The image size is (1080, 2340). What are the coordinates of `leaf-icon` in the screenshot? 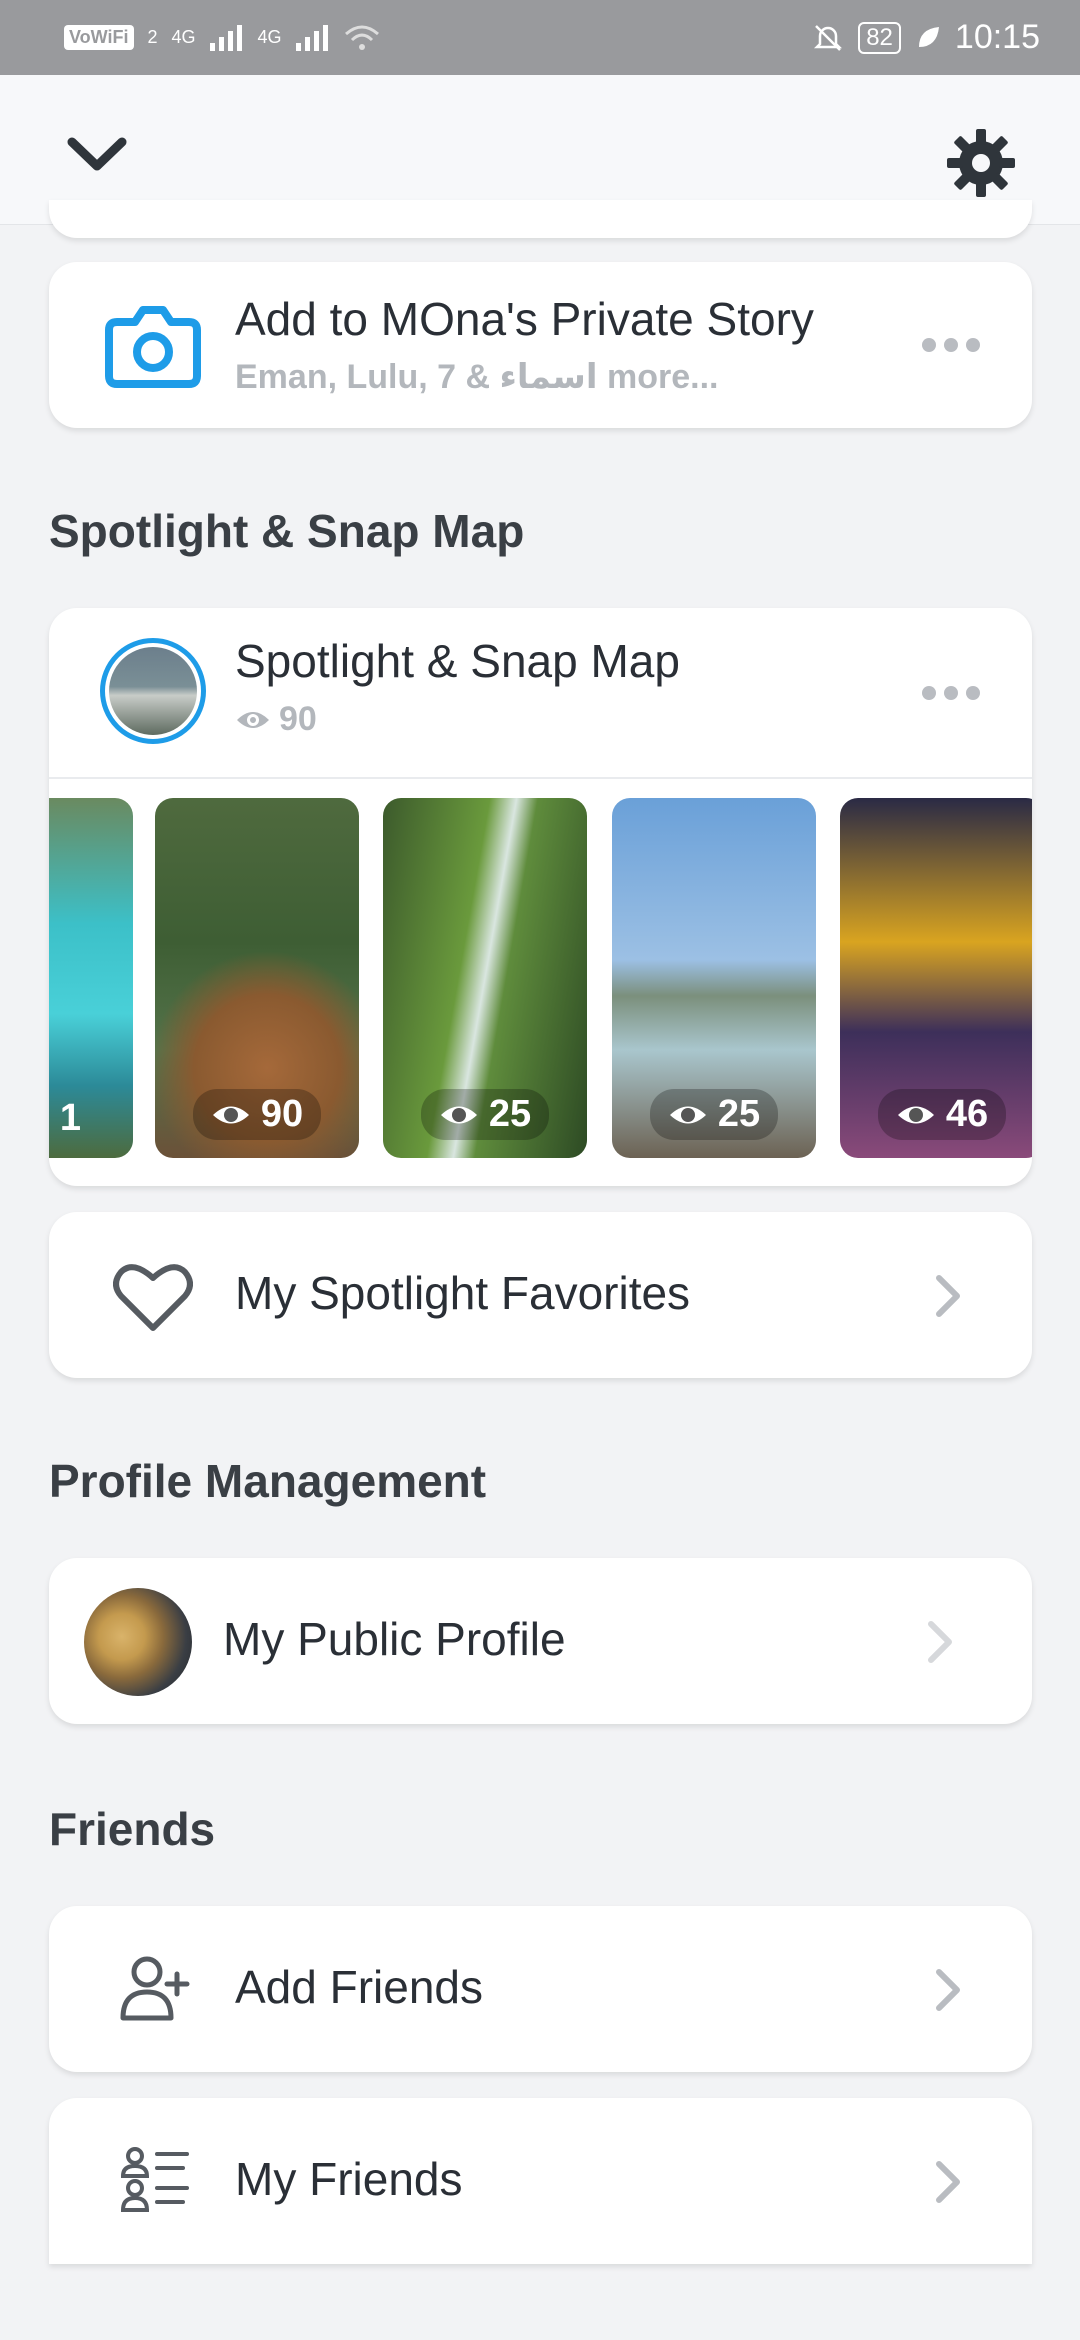 It's located at (928, 36).